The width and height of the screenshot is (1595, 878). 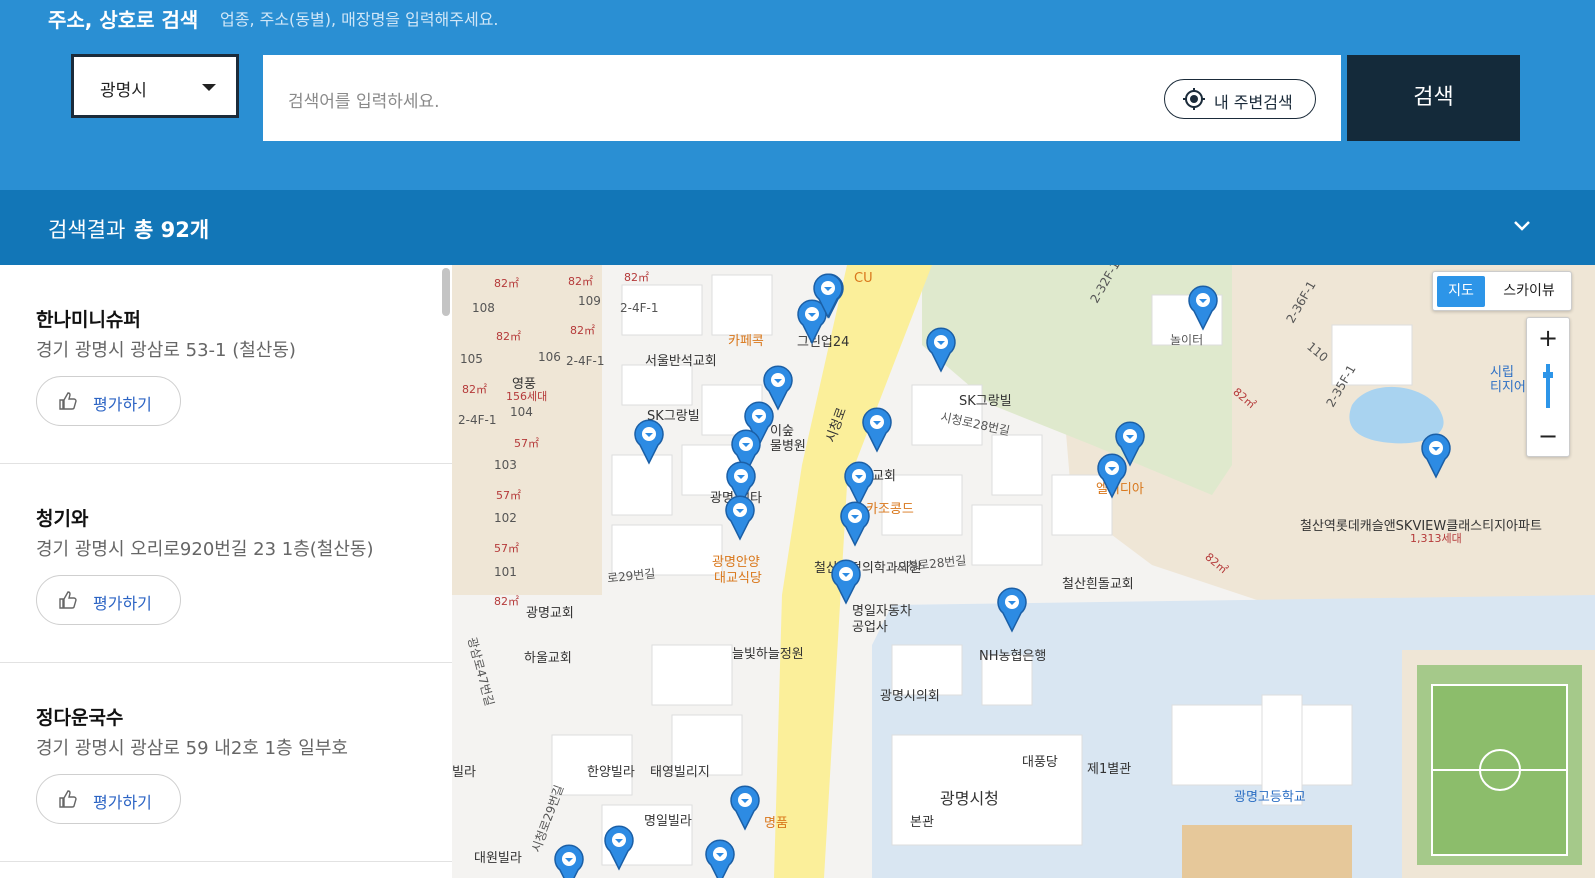 I want to click on map-label: CU, so click(x=863, y=278).